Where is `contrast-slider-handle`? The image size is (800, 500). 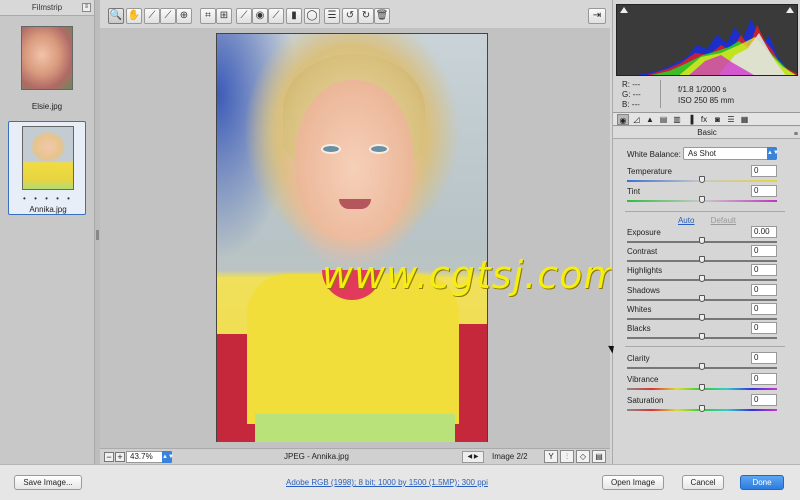 contrast-slider-handle is located at coordinates (702, 259).